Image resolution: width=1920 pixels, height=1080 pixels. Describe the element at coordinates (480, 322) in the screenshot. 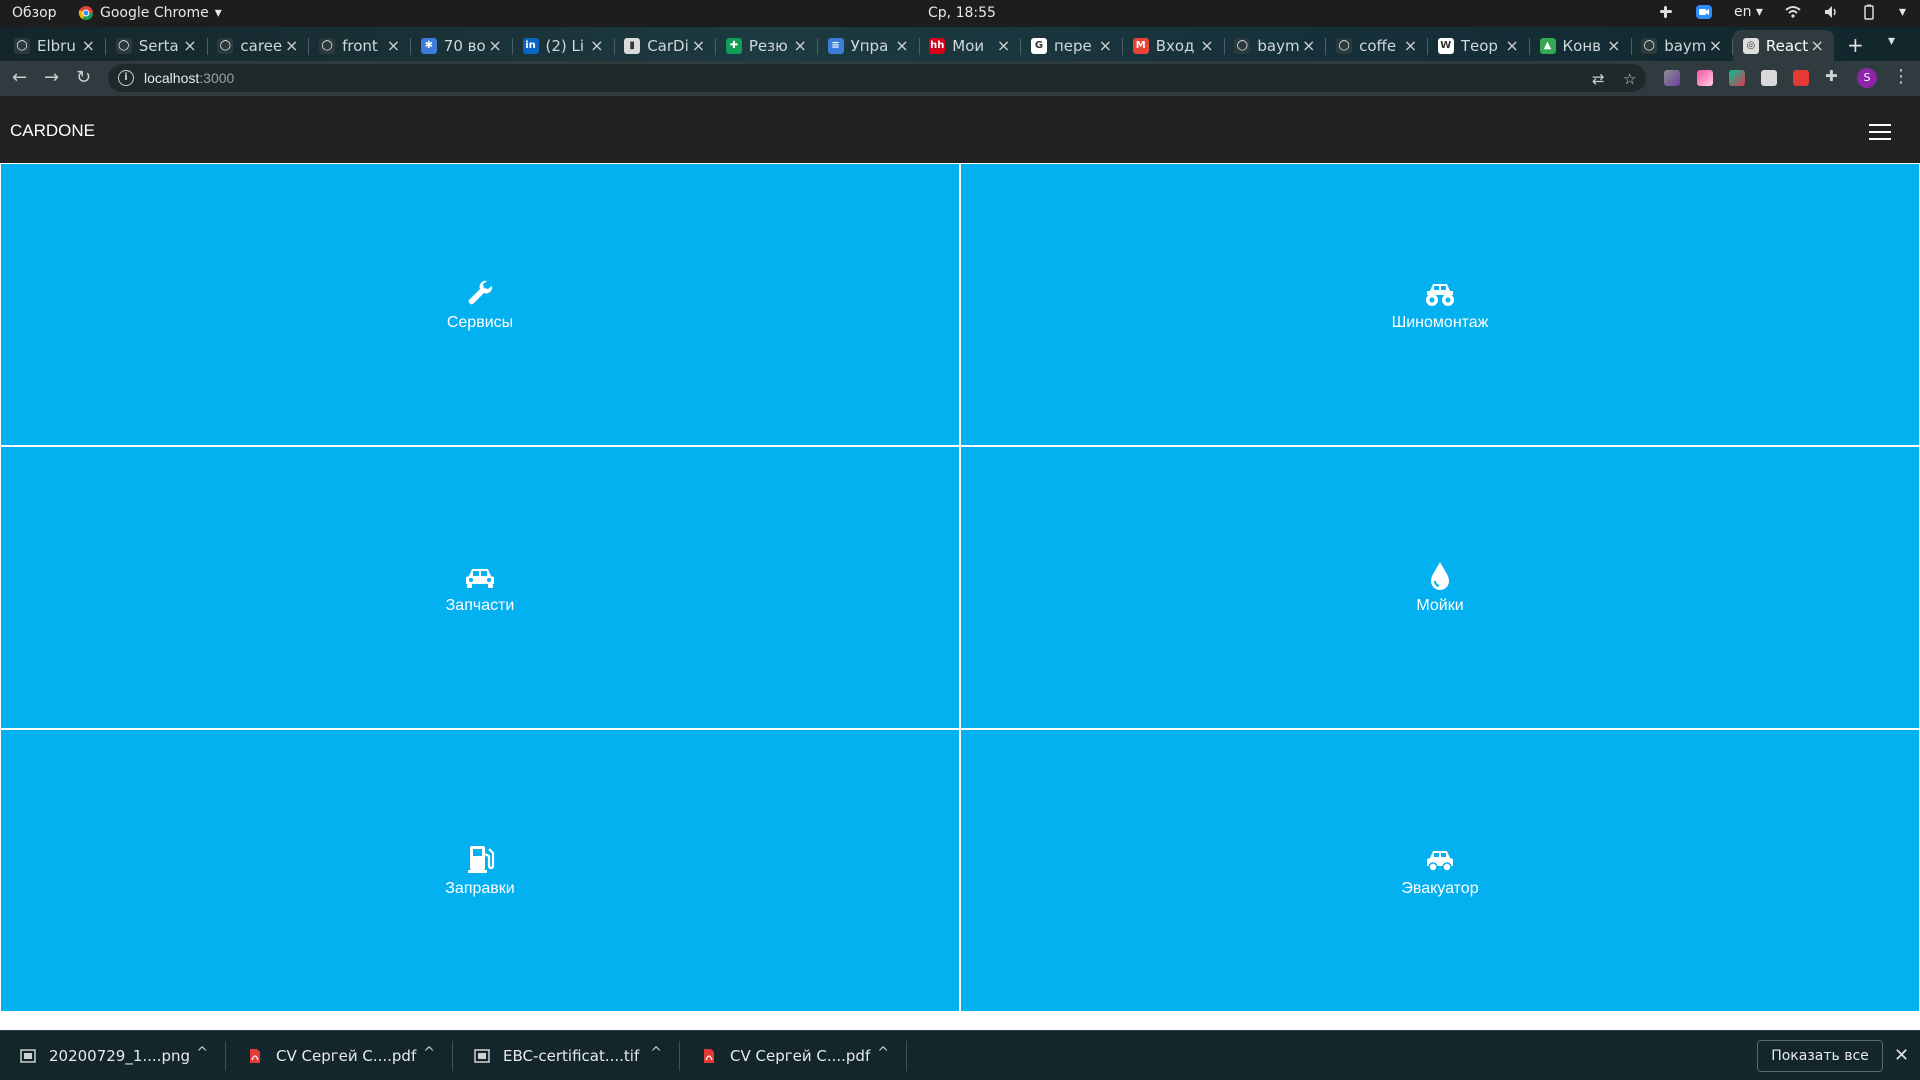

I see `tile-label: Сервисы` at that location.